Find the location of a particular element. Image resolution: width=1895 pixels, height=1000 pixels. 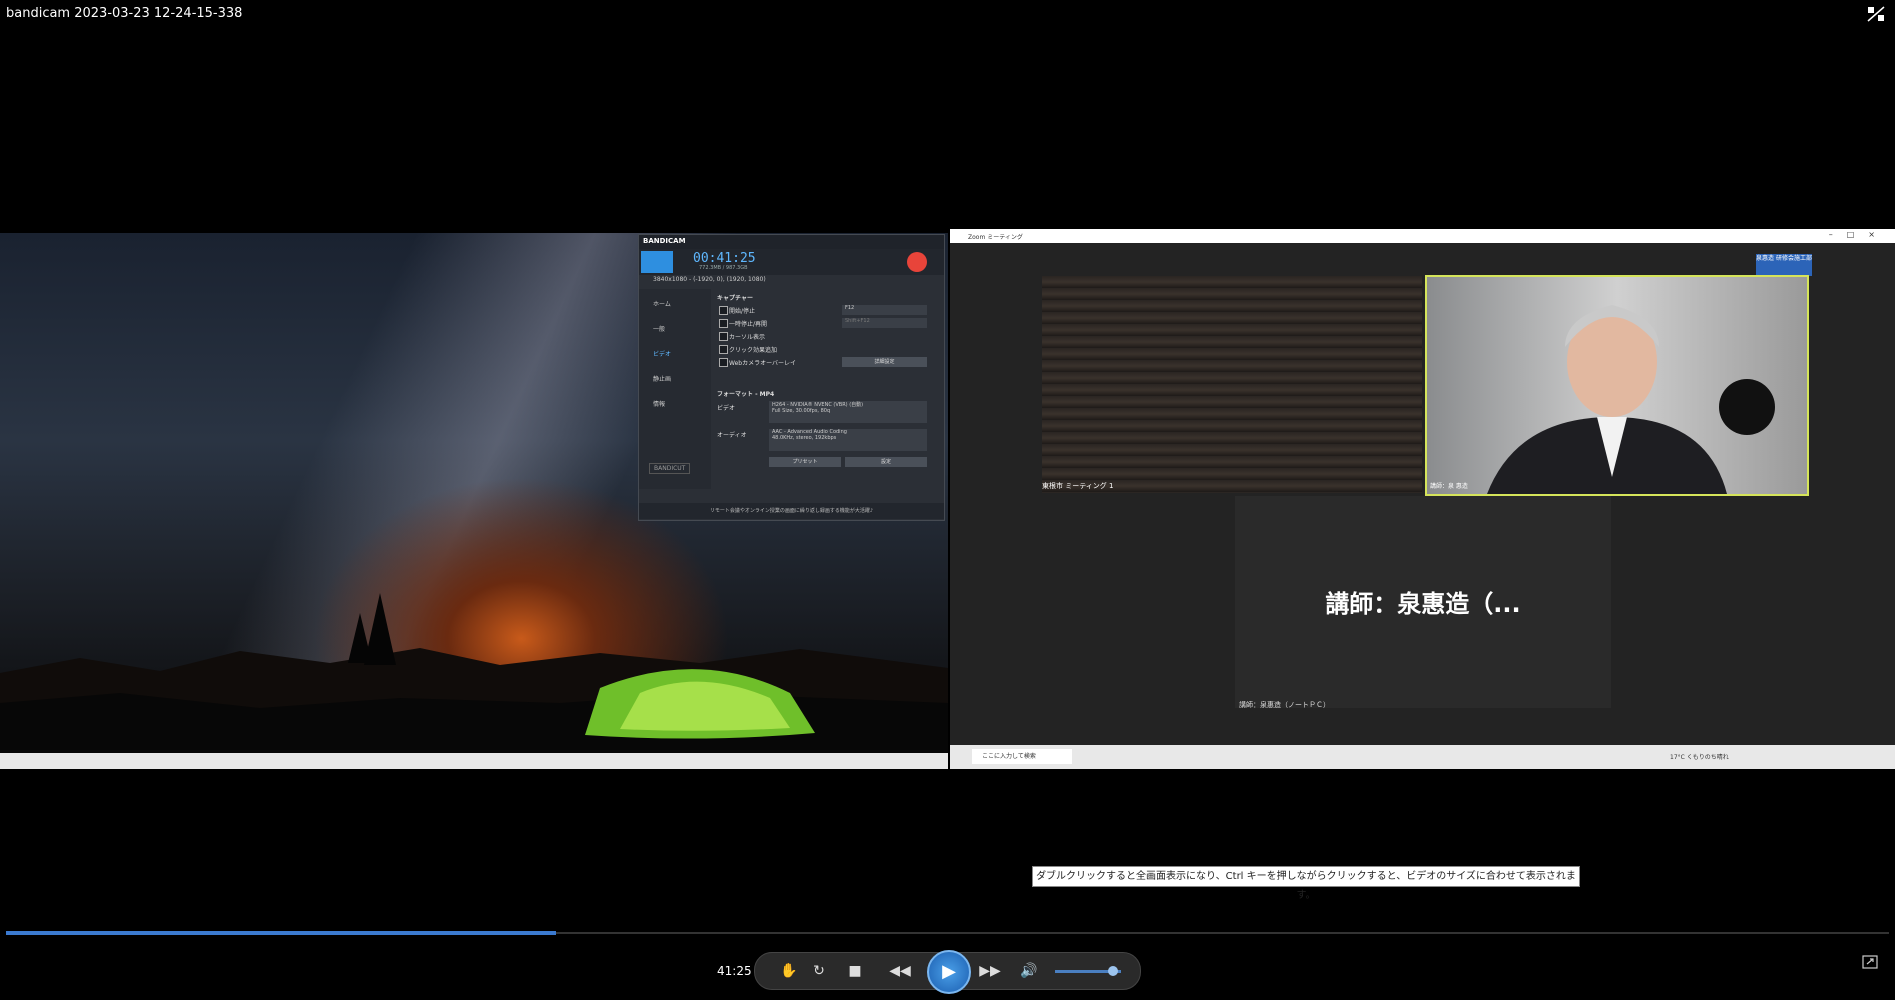

rewind-icon: ◀◀ is located at coordinates (900, 971).